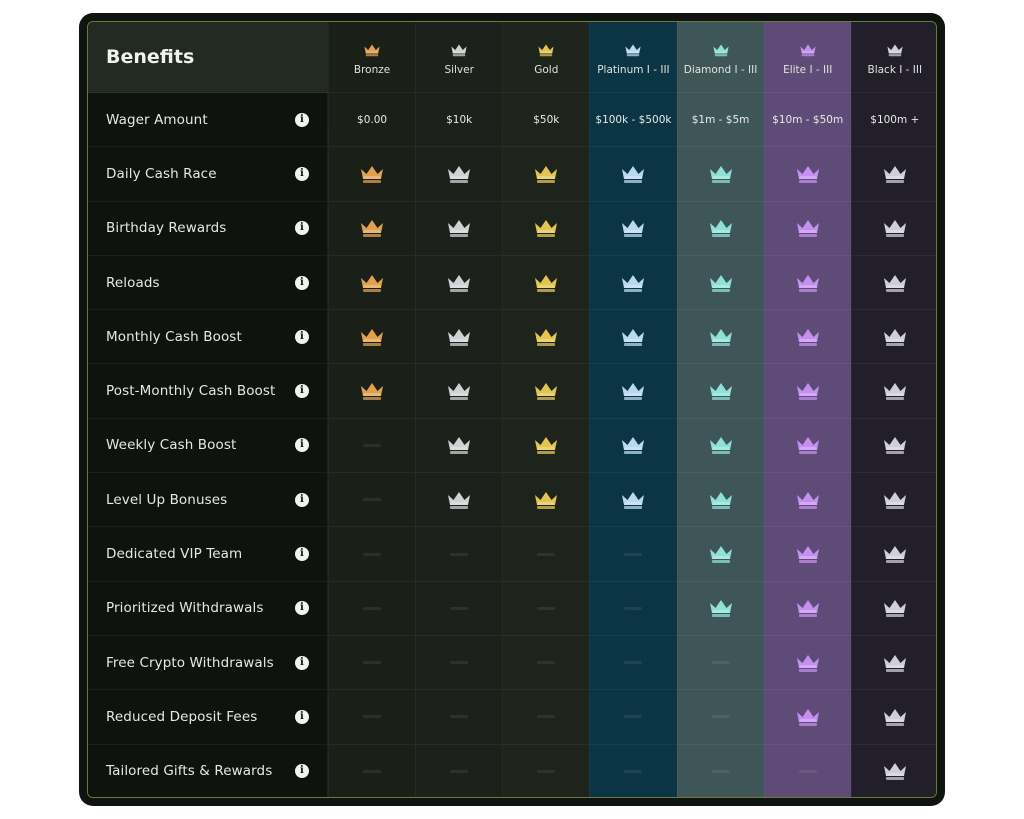 This screenshot has height=819, width=1024. Describe the element at coordinates (208, 228) in the screenshot. I see `row-label: Birthday Rewards i` at that location.